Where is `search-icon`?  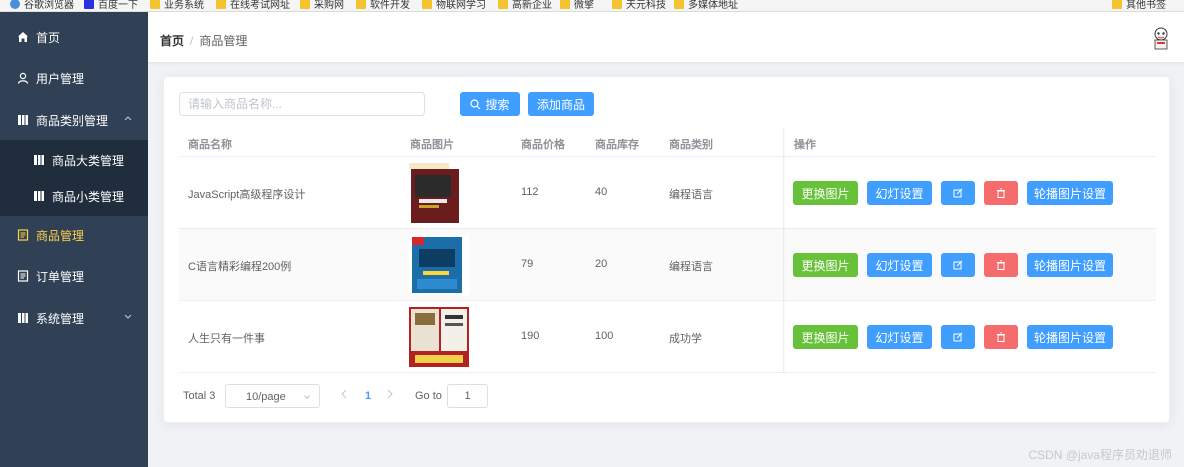
search-icon is located at coordinates (475, 103).